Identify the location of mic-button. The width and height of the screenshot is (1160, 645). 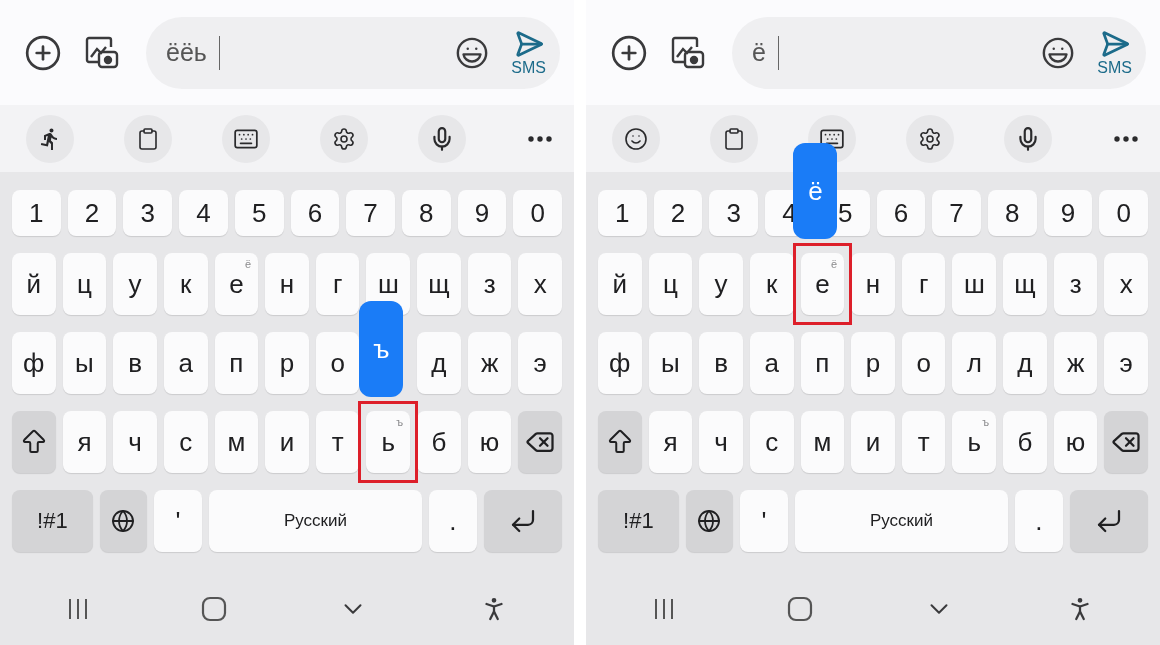
(442, 138).